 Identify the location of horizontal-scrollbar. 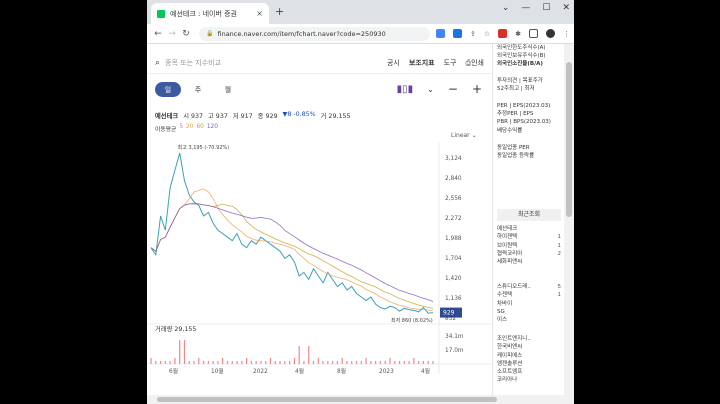
(355, 399).